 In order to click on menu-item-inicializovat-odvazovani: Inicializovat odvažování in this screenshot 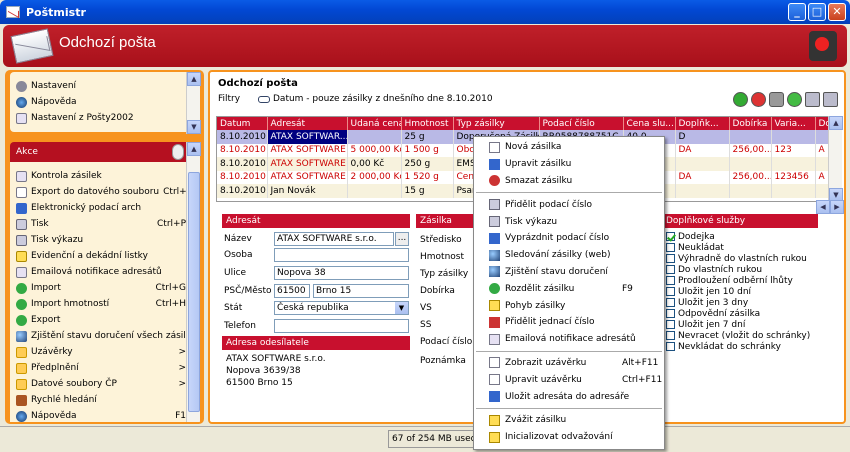, I will do `click(569, 437)`.